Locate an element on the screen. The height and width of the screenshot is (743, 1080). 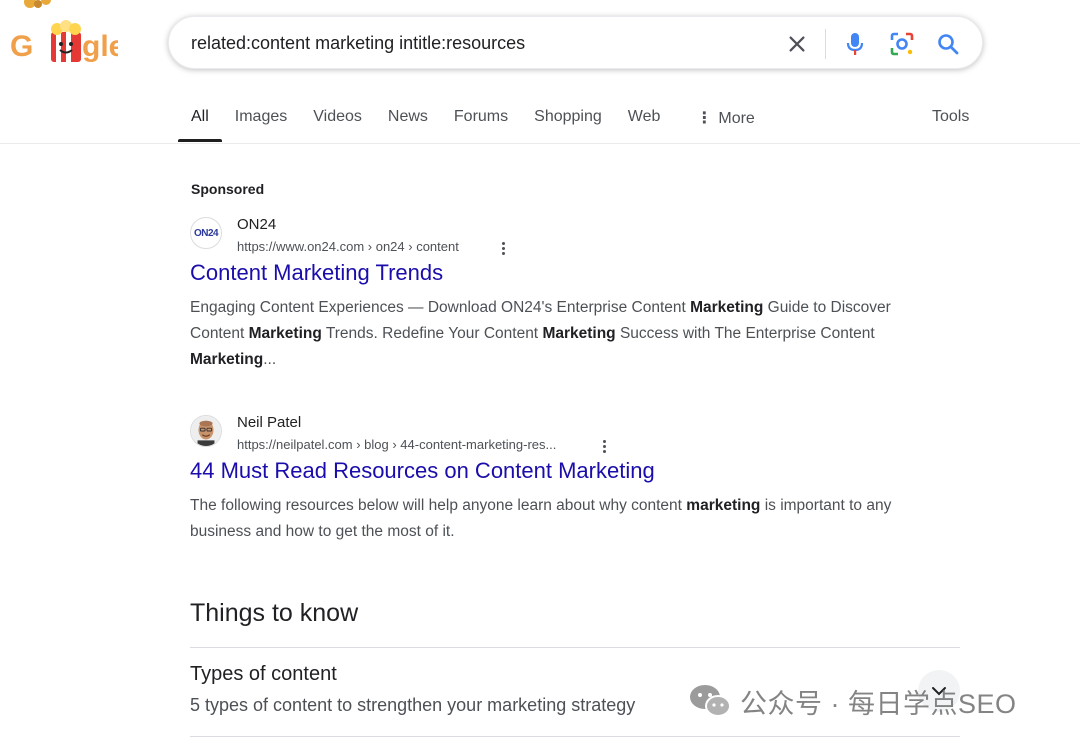
search-box is located at coordinates (575, 43).